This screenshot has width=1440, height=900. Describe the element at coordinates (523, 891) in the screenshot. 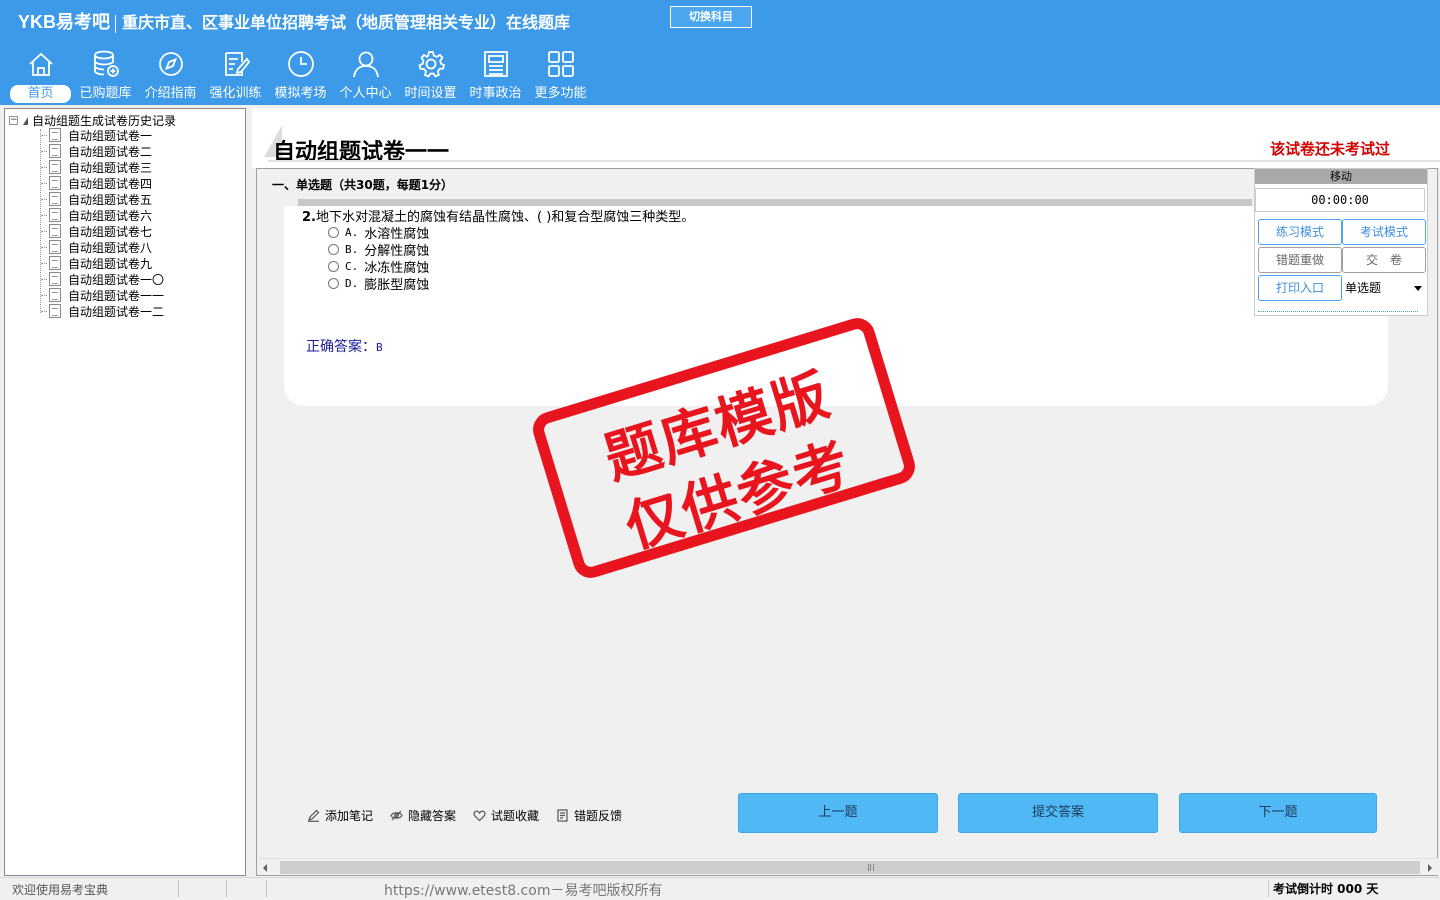

I see `status-copyright: https://www.etest8.com－易考吧版权所有` at that location.